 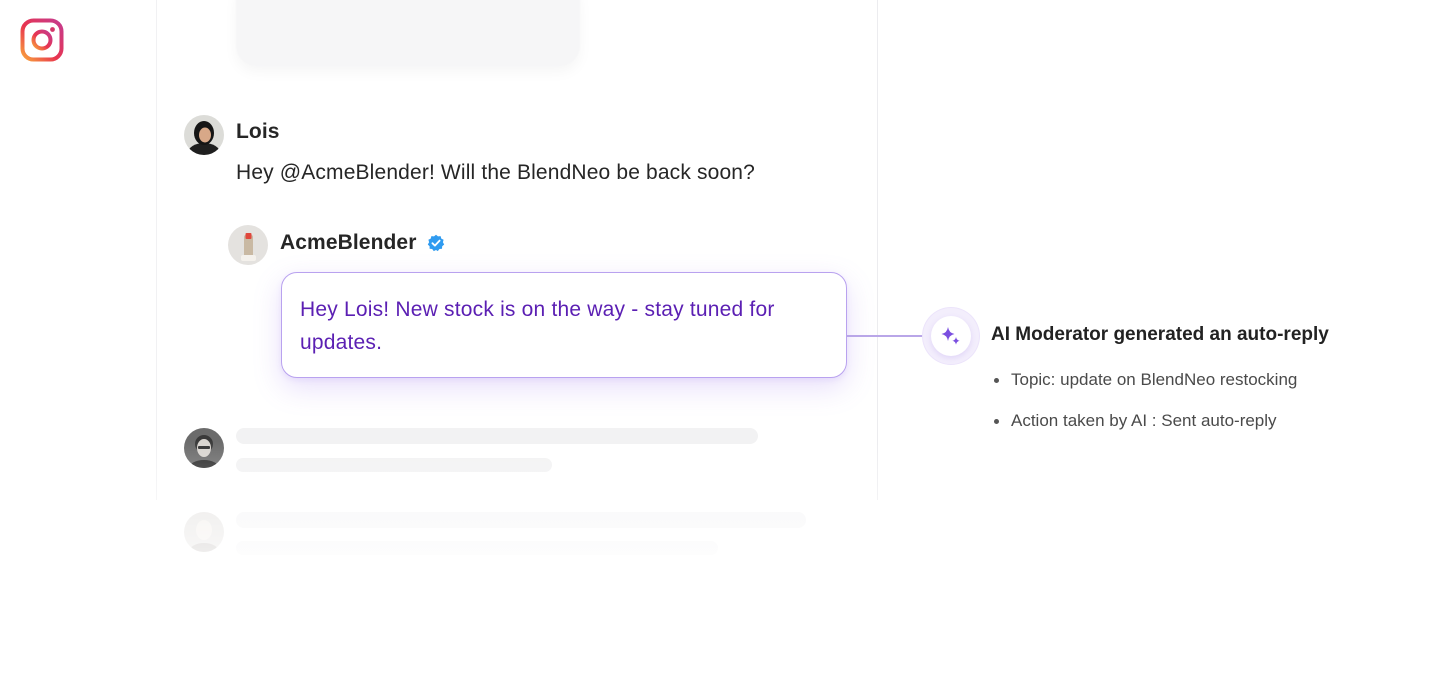 I want to click on list-item: Topic: update on BlendNeo restocking, so click(x=1144, y=388).